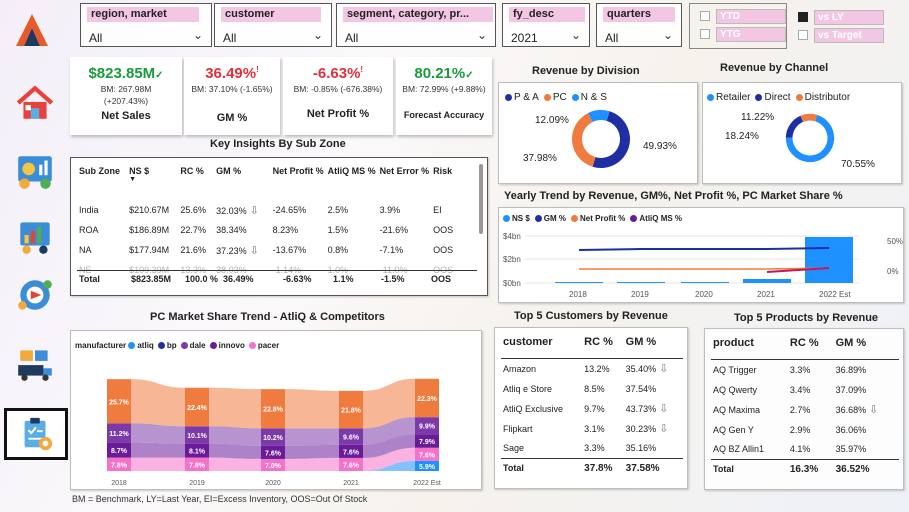  I want to click on nav-finance, so click(35, 171).